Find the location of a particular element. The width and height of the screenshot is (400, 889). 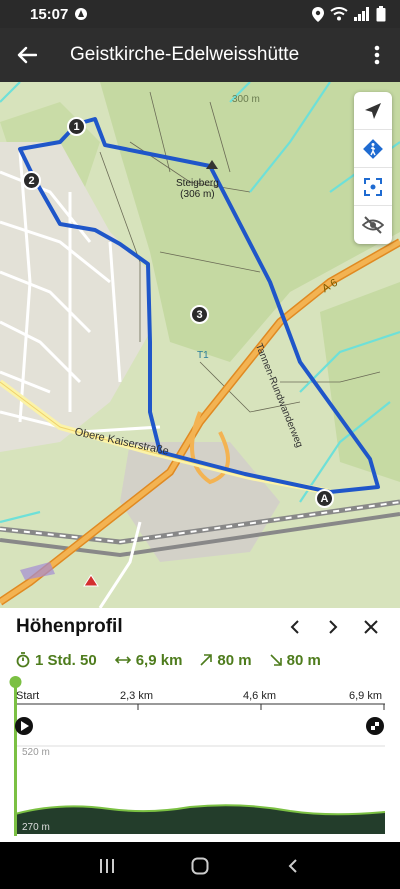

arrow-up-right-icon is located at coordinates (206, 660).